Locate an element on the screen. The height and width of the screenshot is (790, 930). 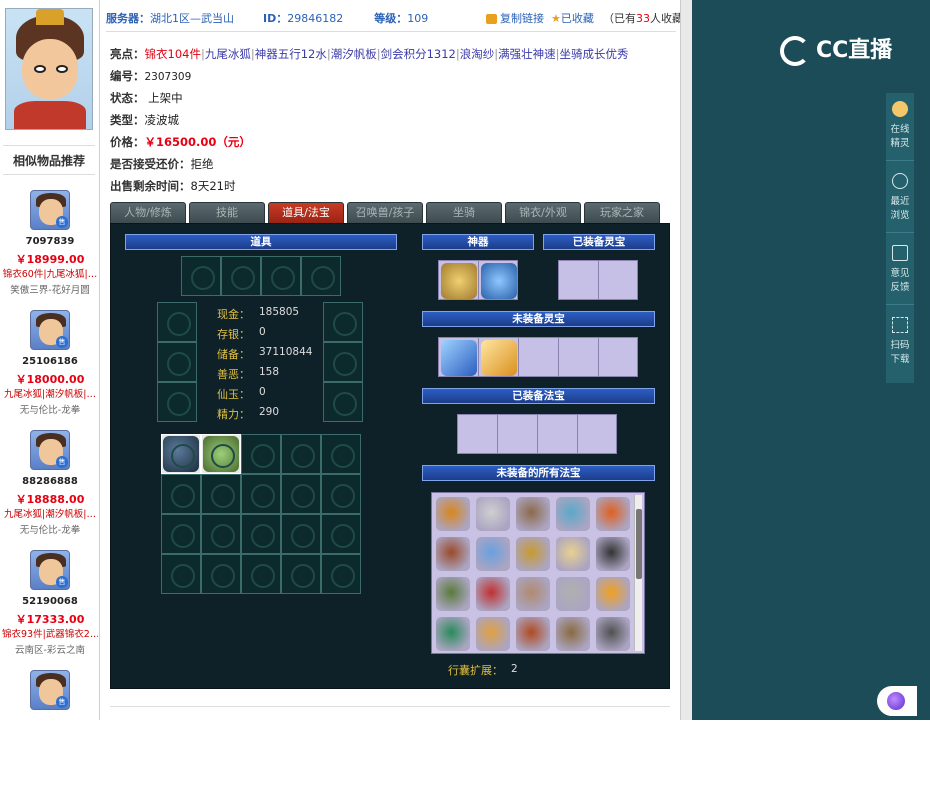
fabao-scrollbar is located at coordinates (638, 573).